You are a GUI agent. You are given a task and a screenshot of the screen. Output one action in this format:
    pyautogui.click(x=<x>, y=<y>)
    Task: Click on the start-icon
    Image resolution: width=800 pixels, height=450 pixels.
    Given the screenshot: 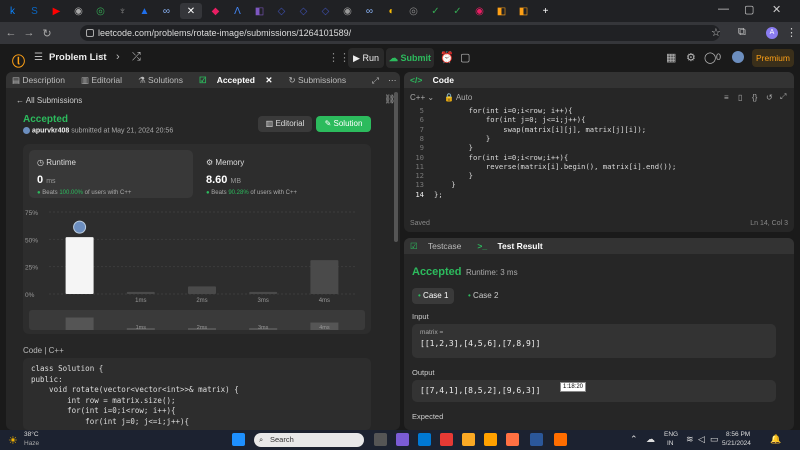 What is the action you would take?
    pyautogui.click(x=238, y=439)
    